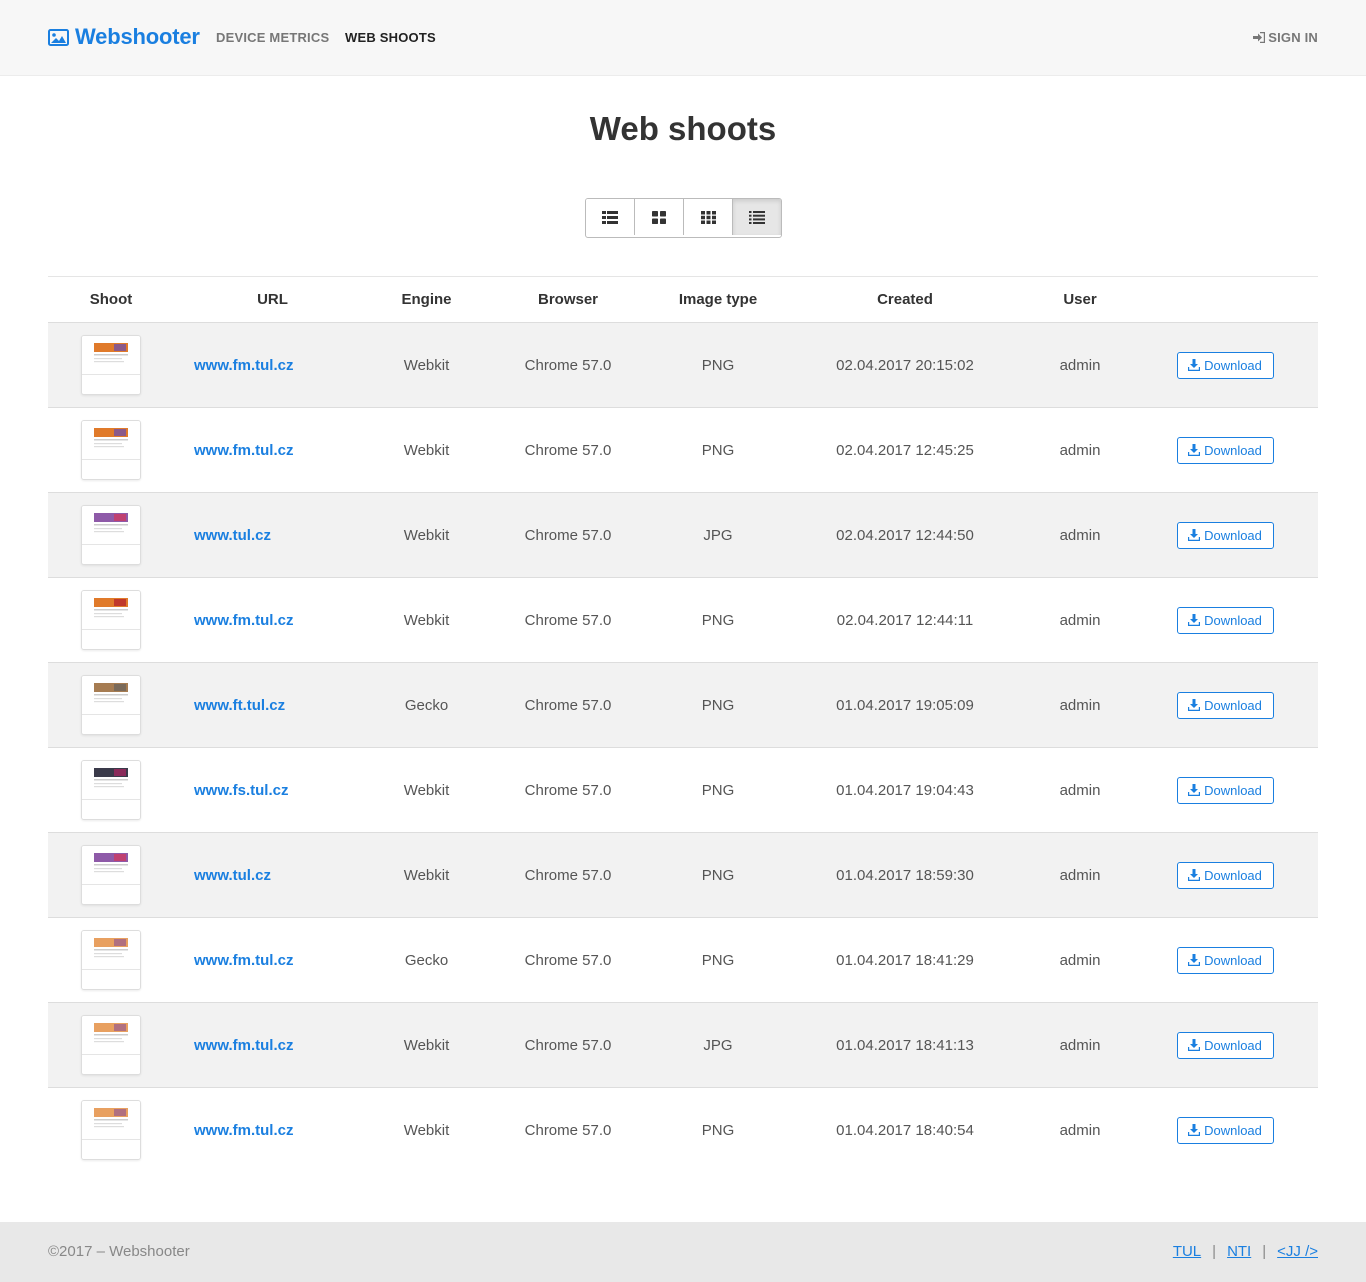  I want to click on view-list-button, so click(757, 217).